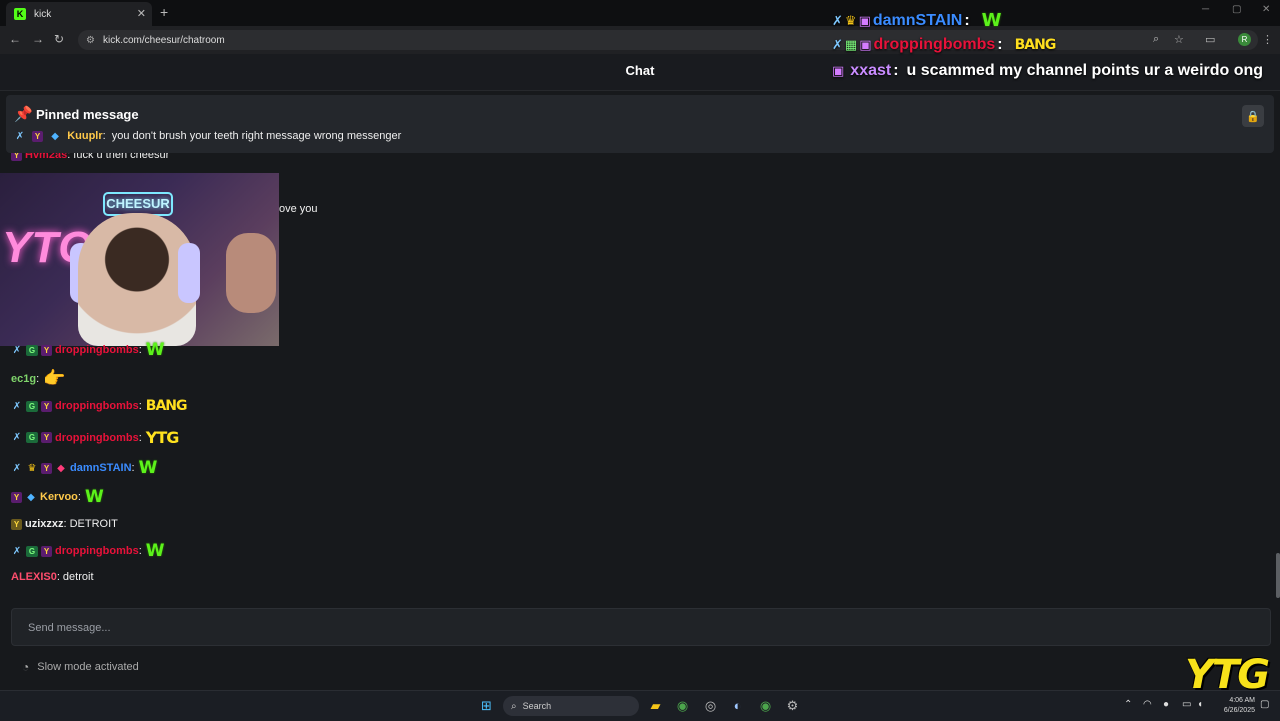 The height and width of the screenshot is (721, 1280). I want to click on plush-toy, so click(251, 273).